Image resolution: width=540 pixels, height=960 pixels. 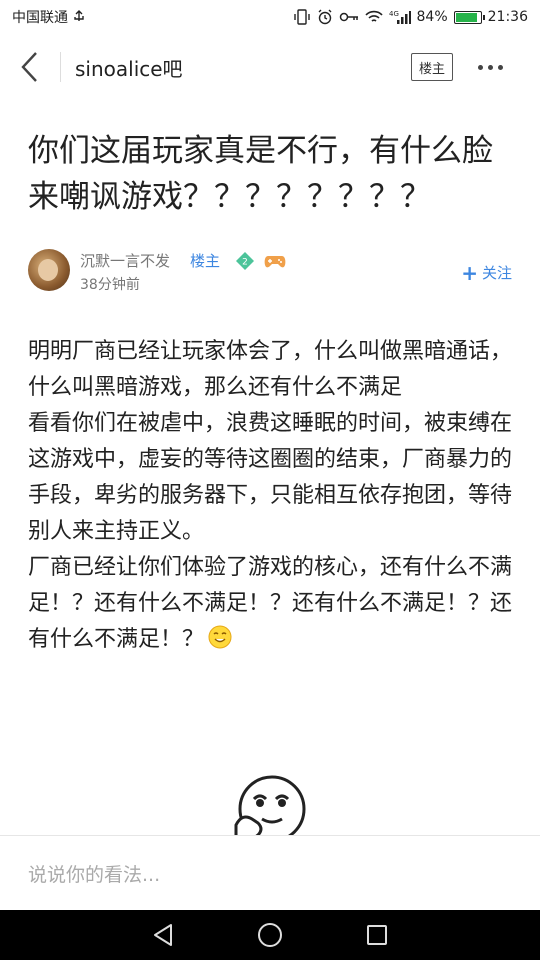 I want to click on plus-icon: +, so click(x=469, y=272).